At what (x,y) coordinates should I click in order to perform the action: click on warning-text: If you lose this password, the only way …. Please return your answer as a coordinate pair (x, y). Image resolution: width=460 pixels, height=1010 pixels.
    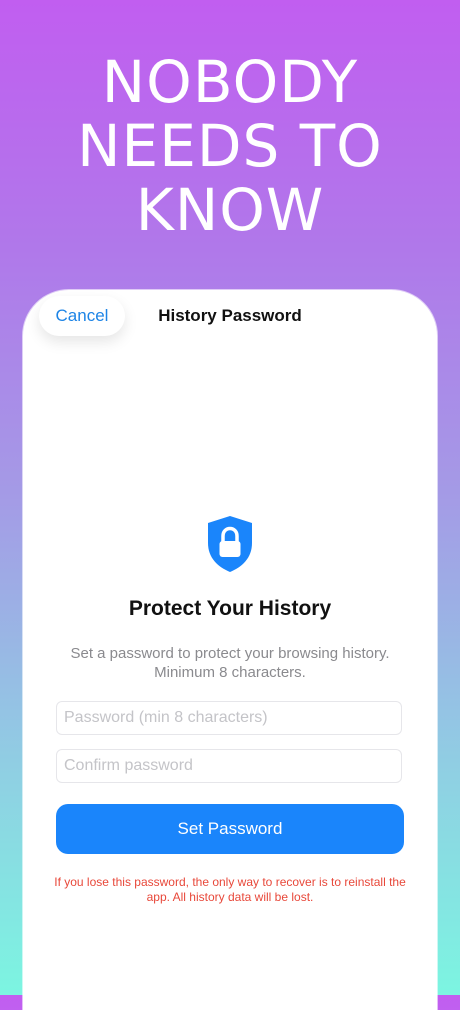
    Looking at the image, I should click on (230, 889).